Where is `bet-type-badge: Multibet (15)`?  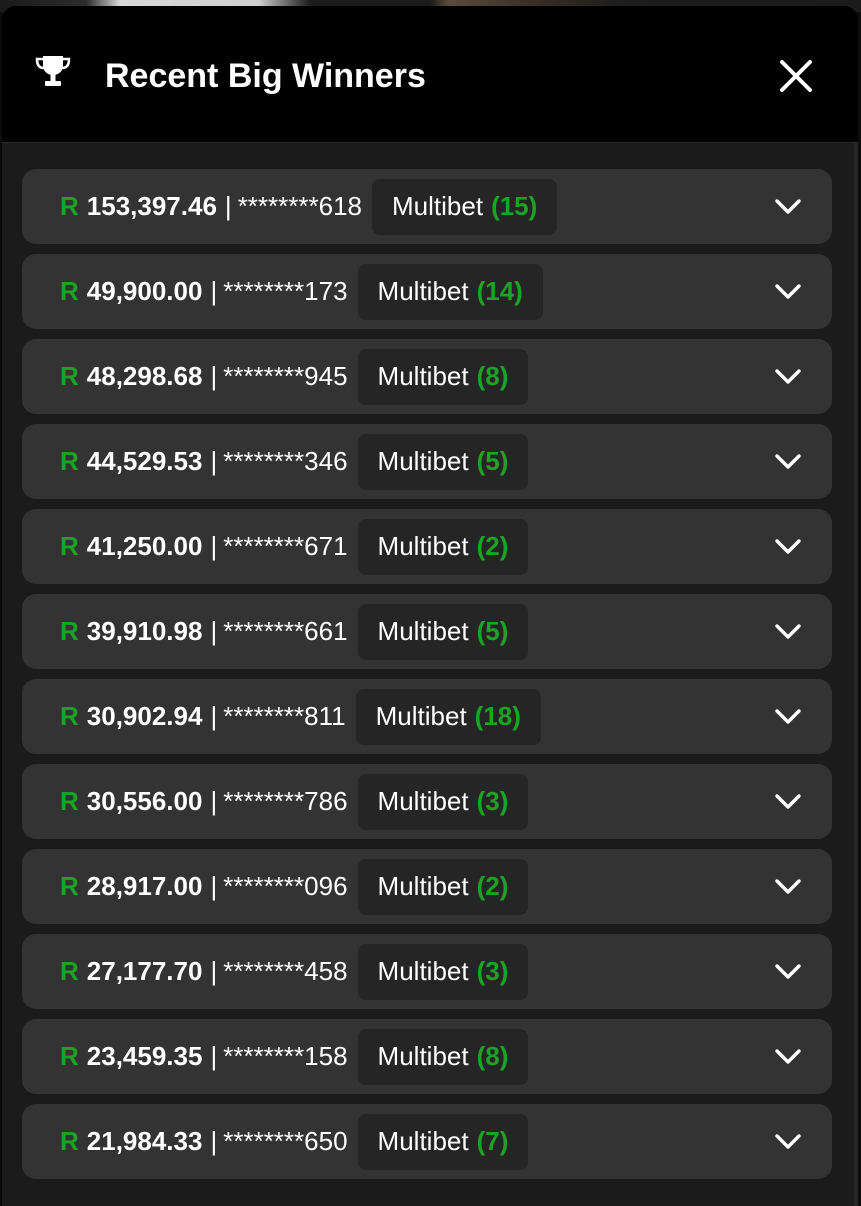 bet-type-badge: Multibet (15) is located at coordinates (465, 206).